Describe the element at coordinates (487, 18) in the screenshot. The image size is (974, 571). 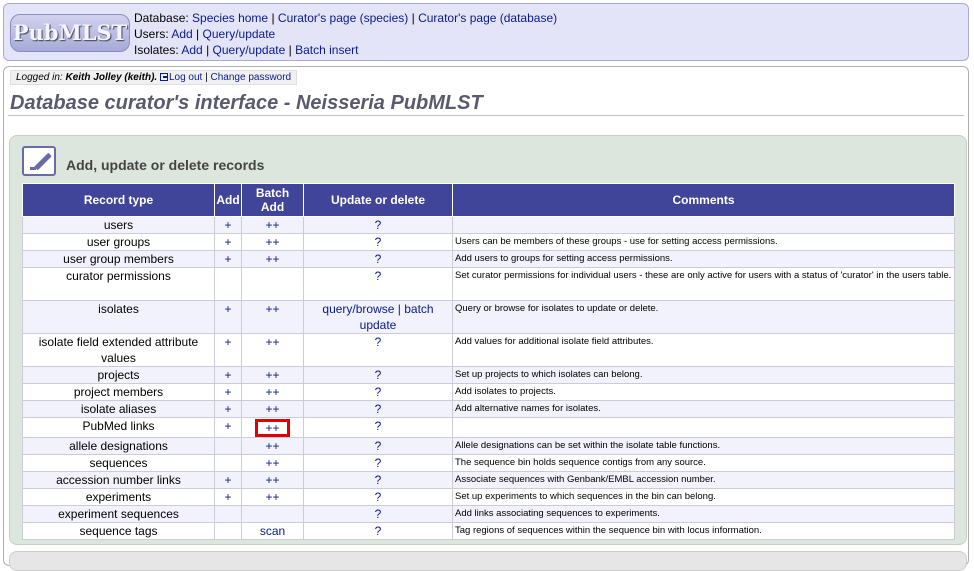
I see `curators-page-database-link: Curator's page (database)` at that location.